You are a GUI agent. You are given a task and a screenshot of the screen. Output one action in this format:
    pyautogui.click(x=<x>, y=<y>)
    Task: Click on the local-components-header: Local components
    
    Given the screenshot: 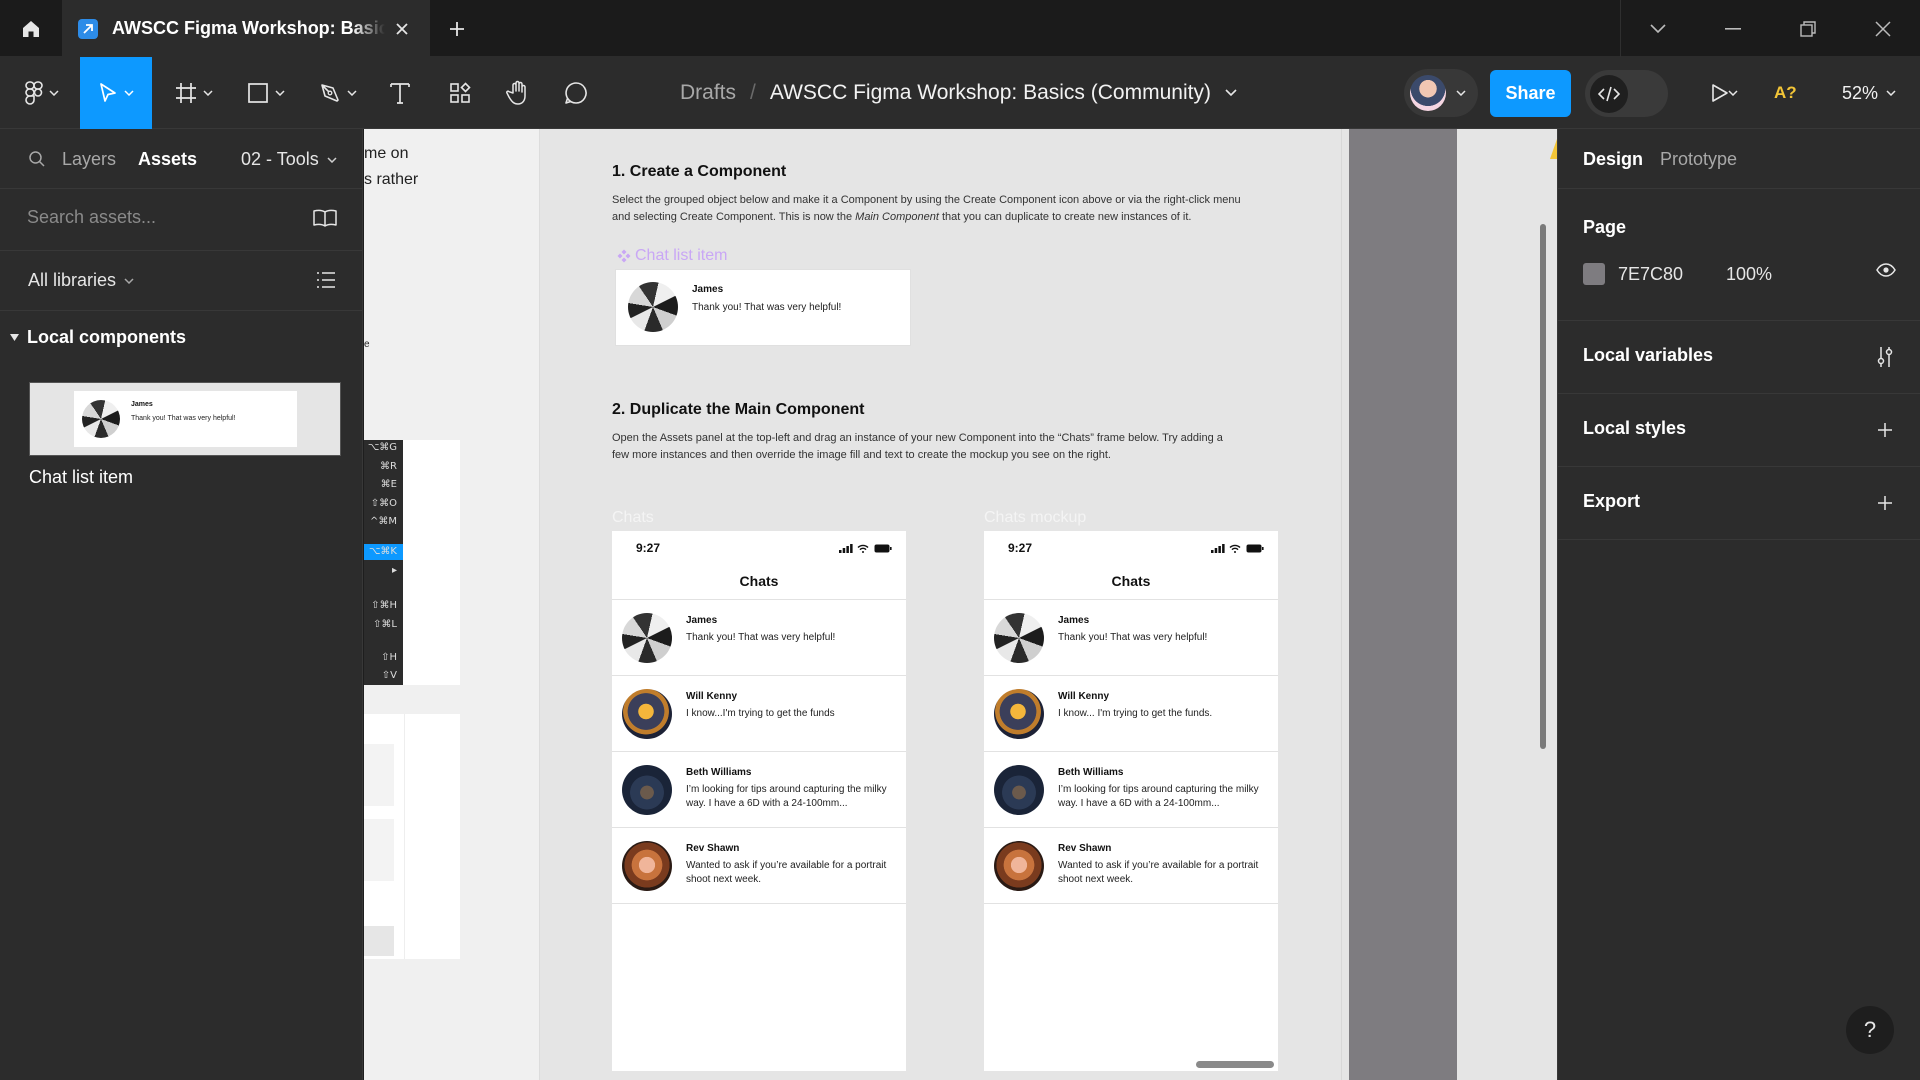 What is the action you would take?
    pyautogui.click(x=98, y=337)
    